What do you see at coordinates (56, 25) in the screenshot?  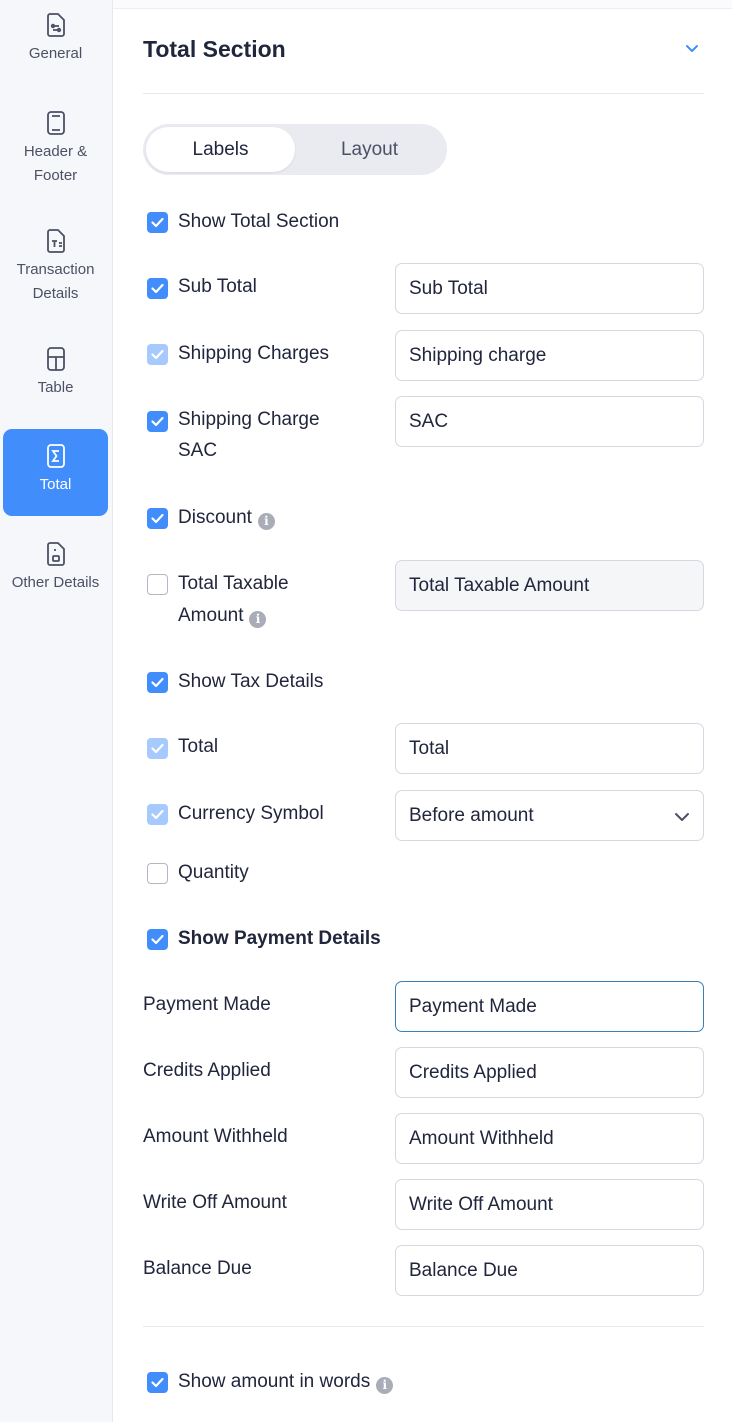 I see `general-doc-icon` at bounding box center [56, 25].